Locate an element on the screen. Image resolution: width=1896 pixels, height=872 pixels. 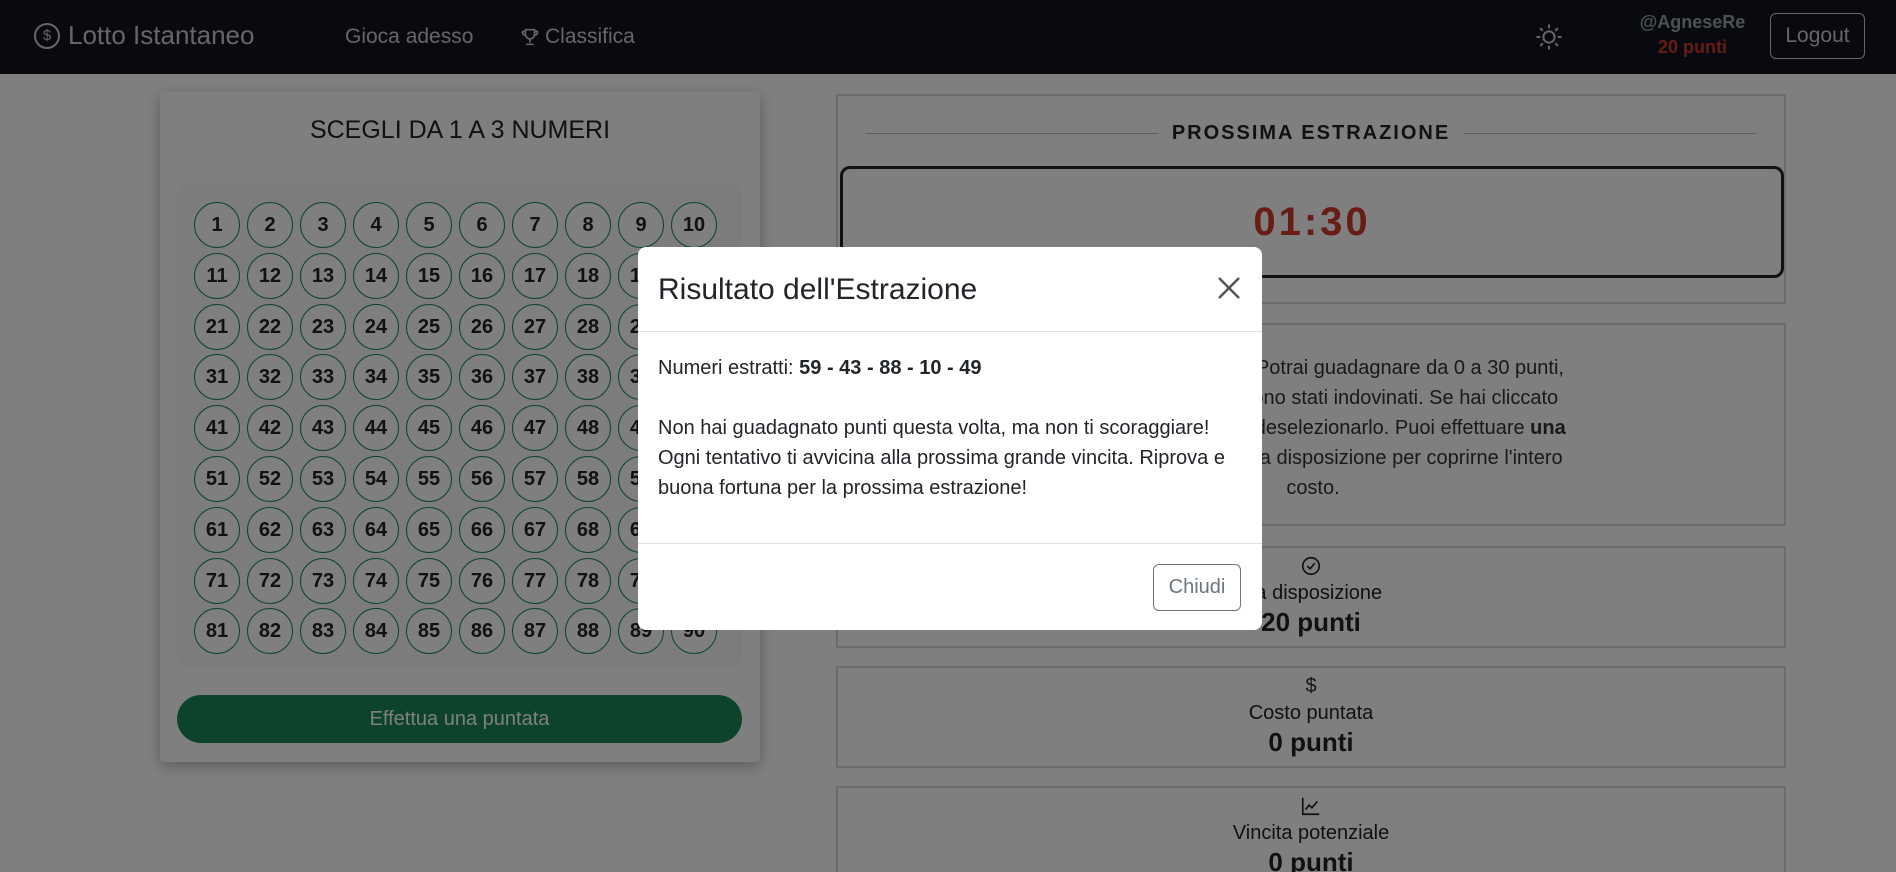
close-button: Chiudi is located at coordinates (1197, 587).